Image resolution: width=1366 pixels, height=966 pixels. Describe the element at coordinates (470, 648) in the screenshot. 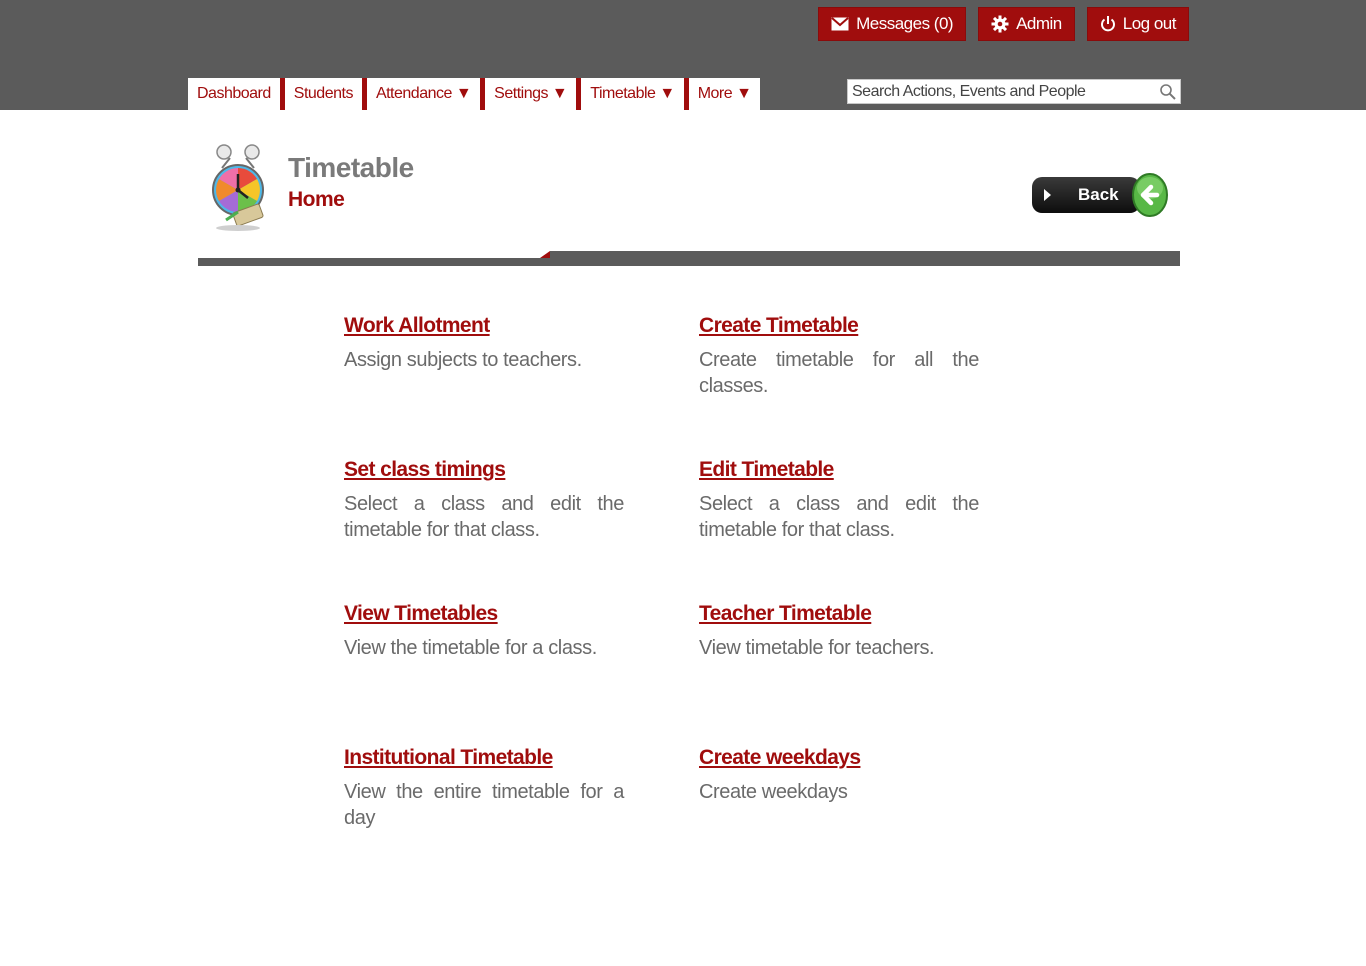

I see `item-description: View the timetable for a class.` at that location.